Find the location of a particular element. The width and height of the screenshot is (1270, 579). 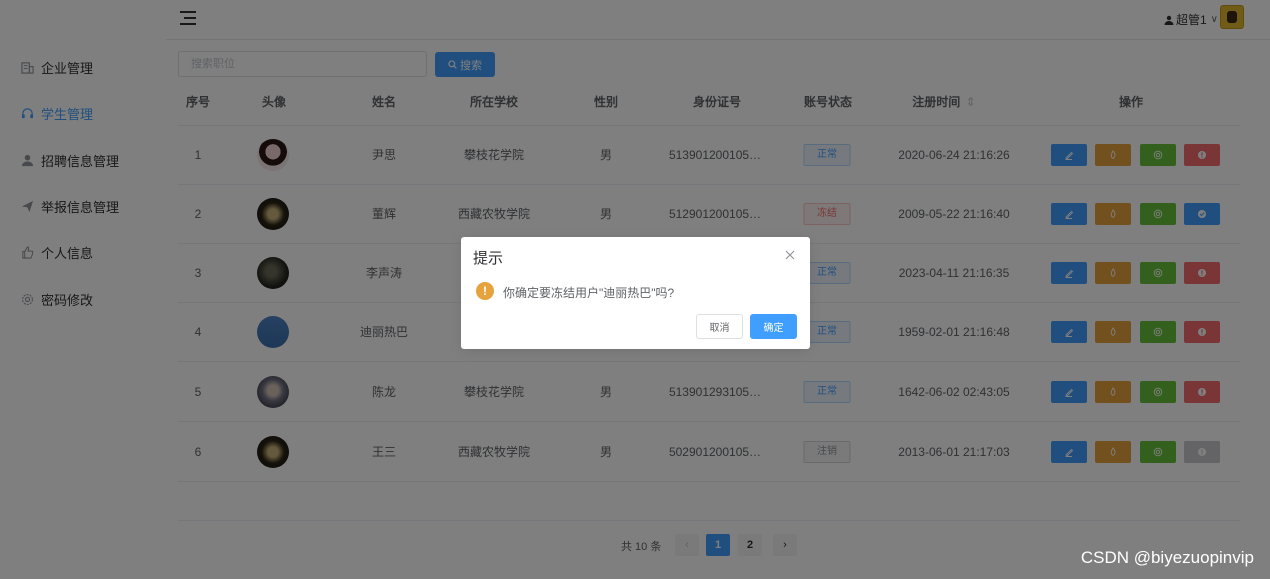

confirm-dialog: 提示 ! 你确定要冻结用户"迪丽热巴"吗? 取消 确定 is located at coordinates (635, 293).